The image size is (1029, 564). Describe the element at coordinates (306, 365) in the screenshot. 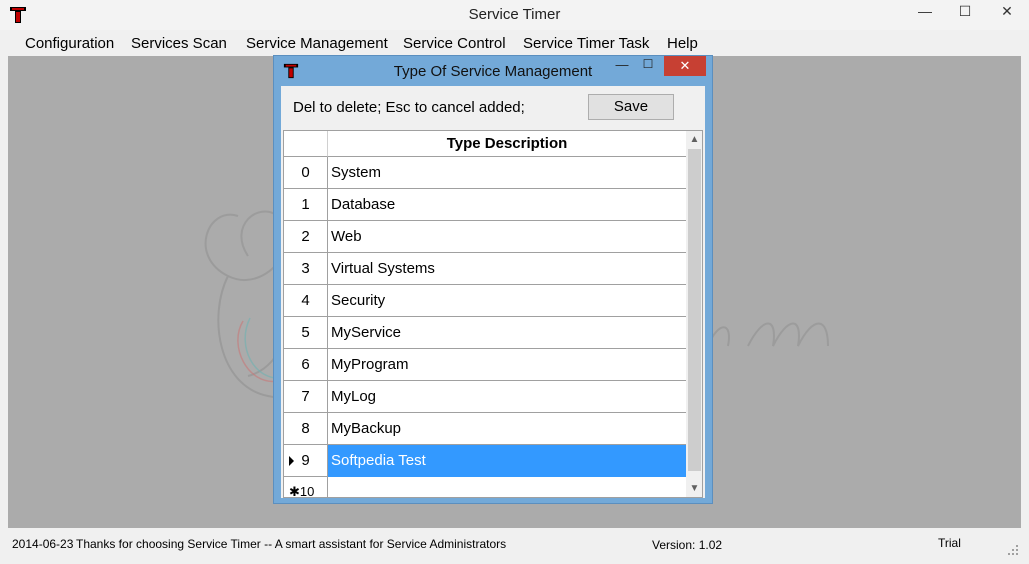

I see `row-index: 6` at that location.